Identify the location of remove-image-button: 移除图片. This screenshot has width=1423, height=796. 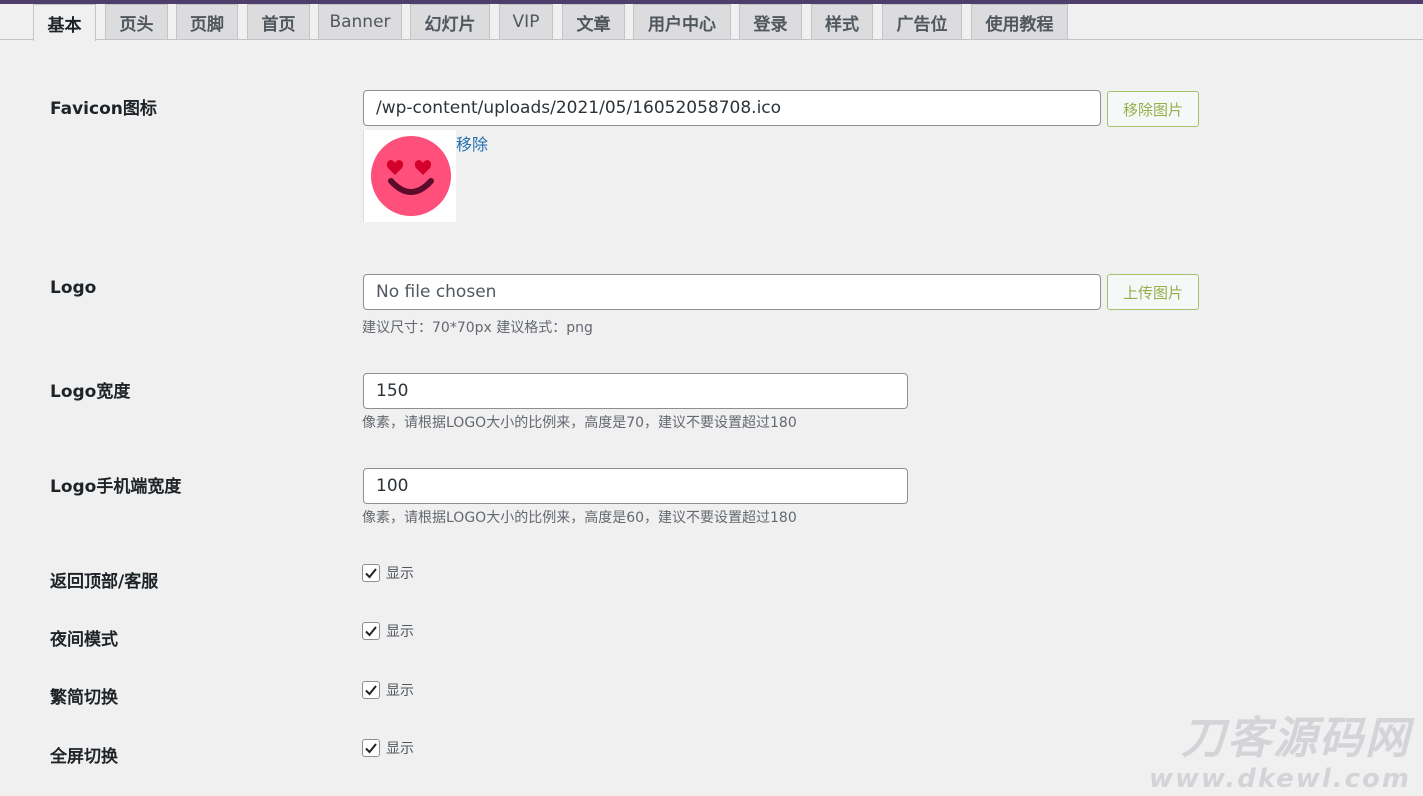
(1153, 109).